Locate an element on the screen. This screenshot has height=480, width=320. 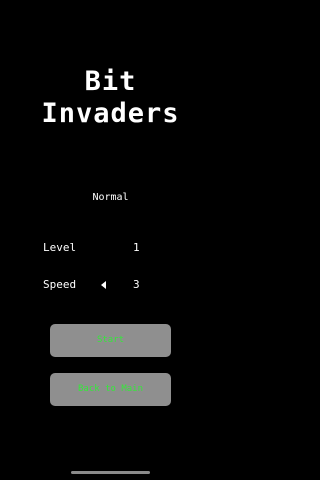
back-to-main-button: Back to Main is located at coordinates (110, 389).